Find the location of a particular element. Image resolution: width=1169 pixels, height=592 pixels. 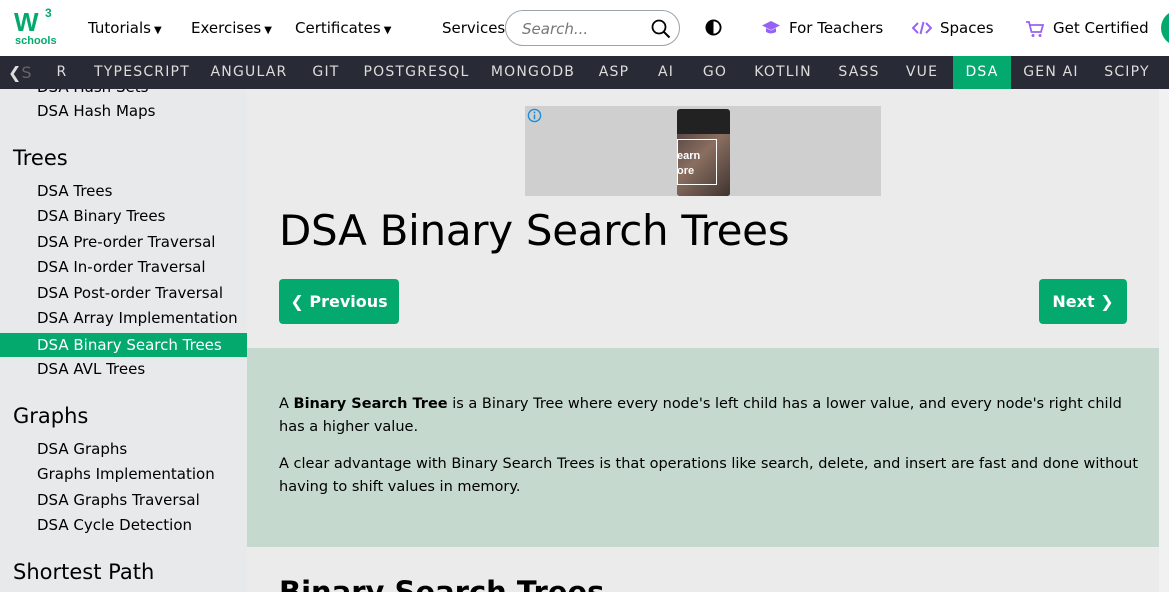

sidebar-item-avl: DSA AVL Trees is located at coordinates (123, 369).